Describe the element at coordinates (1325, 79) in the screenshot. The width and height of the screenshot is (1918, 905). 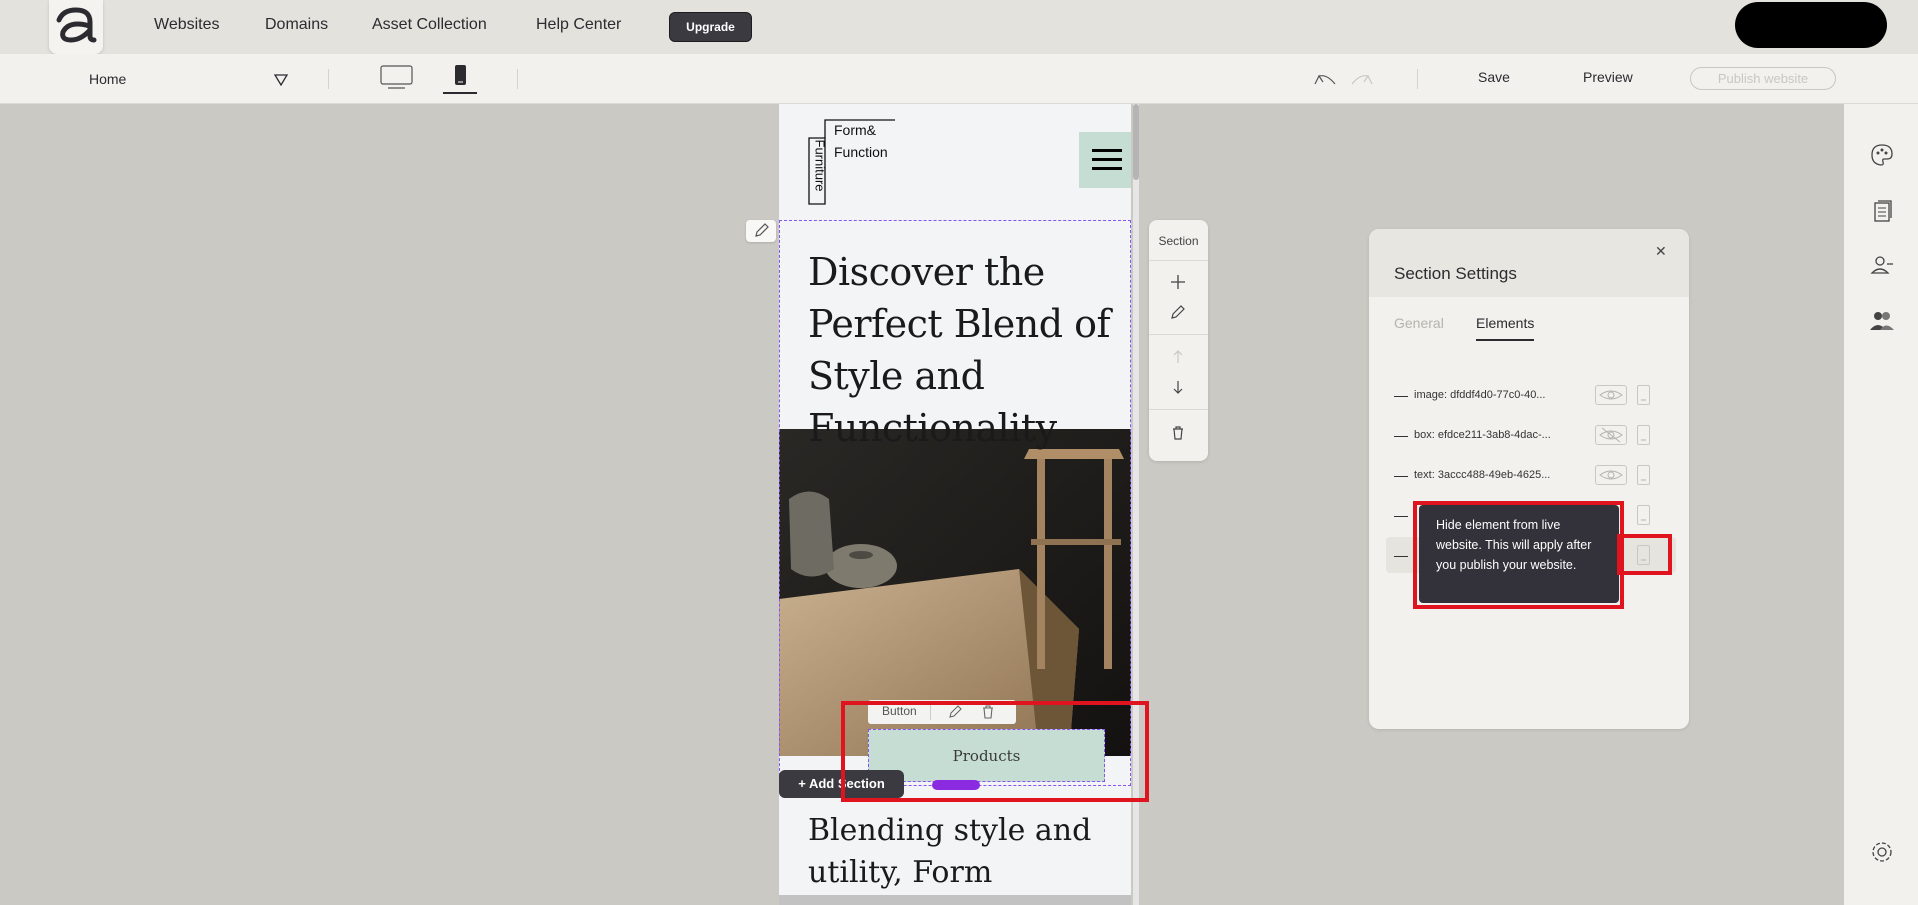
I see `undo-icon` at that location.